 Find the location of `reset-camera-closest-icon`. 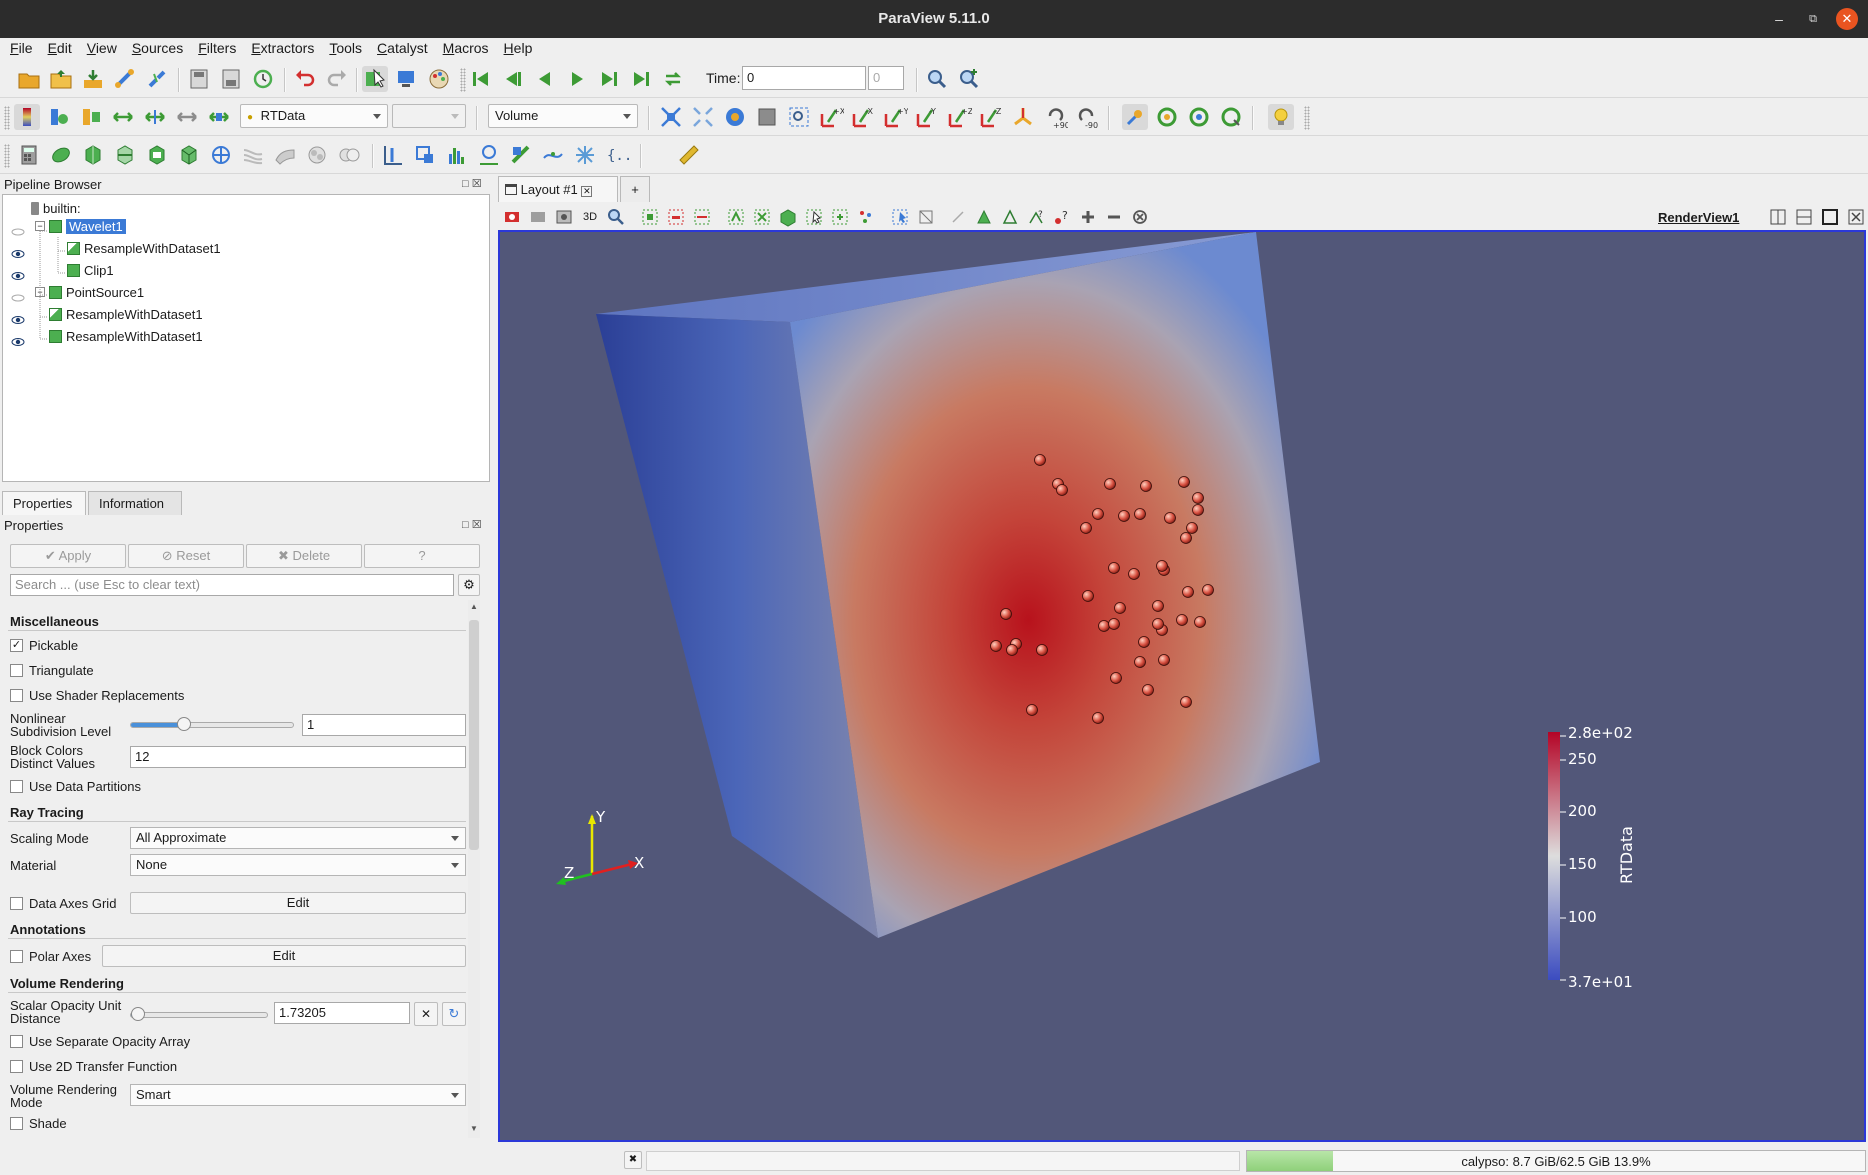

reset-camera-closest-icon is located at coordinates (703, 117).